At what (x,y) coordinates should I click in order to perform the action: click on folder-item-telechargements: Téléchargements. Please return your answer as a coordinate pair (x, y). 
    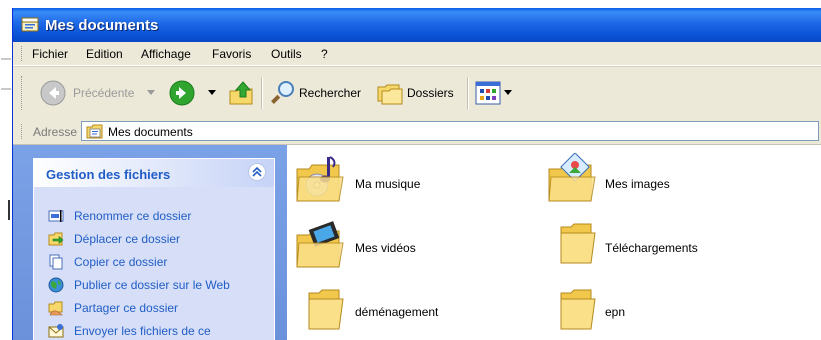
    Looking at the image, I should click on (657, 248).